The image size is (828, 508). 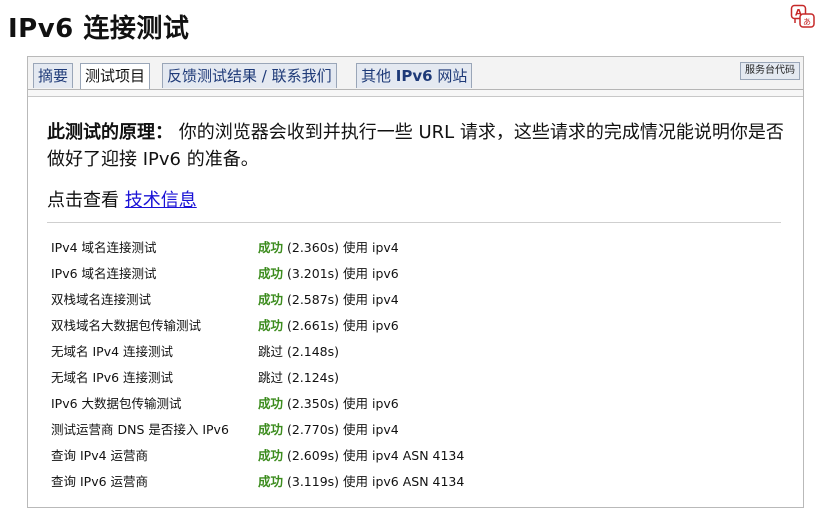 I want to click on svg-text: A, so click(x=798, y=14).